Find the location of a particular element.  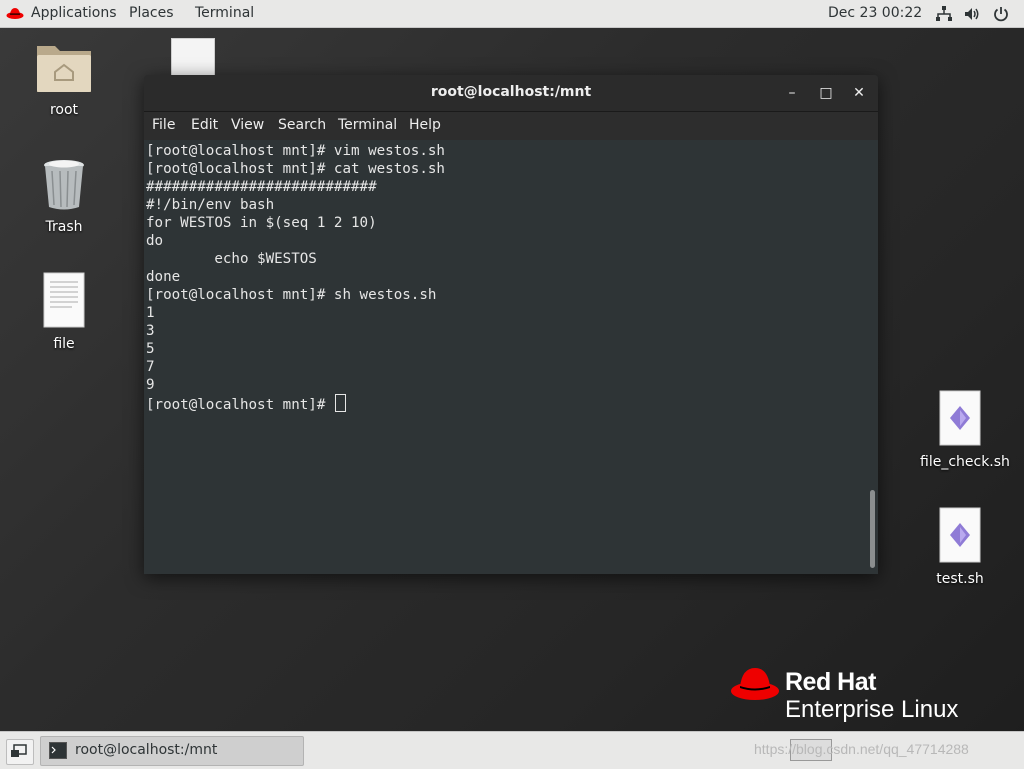

window-titlebar: root@localhost:/mnt – □ ✕ is located at coordinates (511, 93).